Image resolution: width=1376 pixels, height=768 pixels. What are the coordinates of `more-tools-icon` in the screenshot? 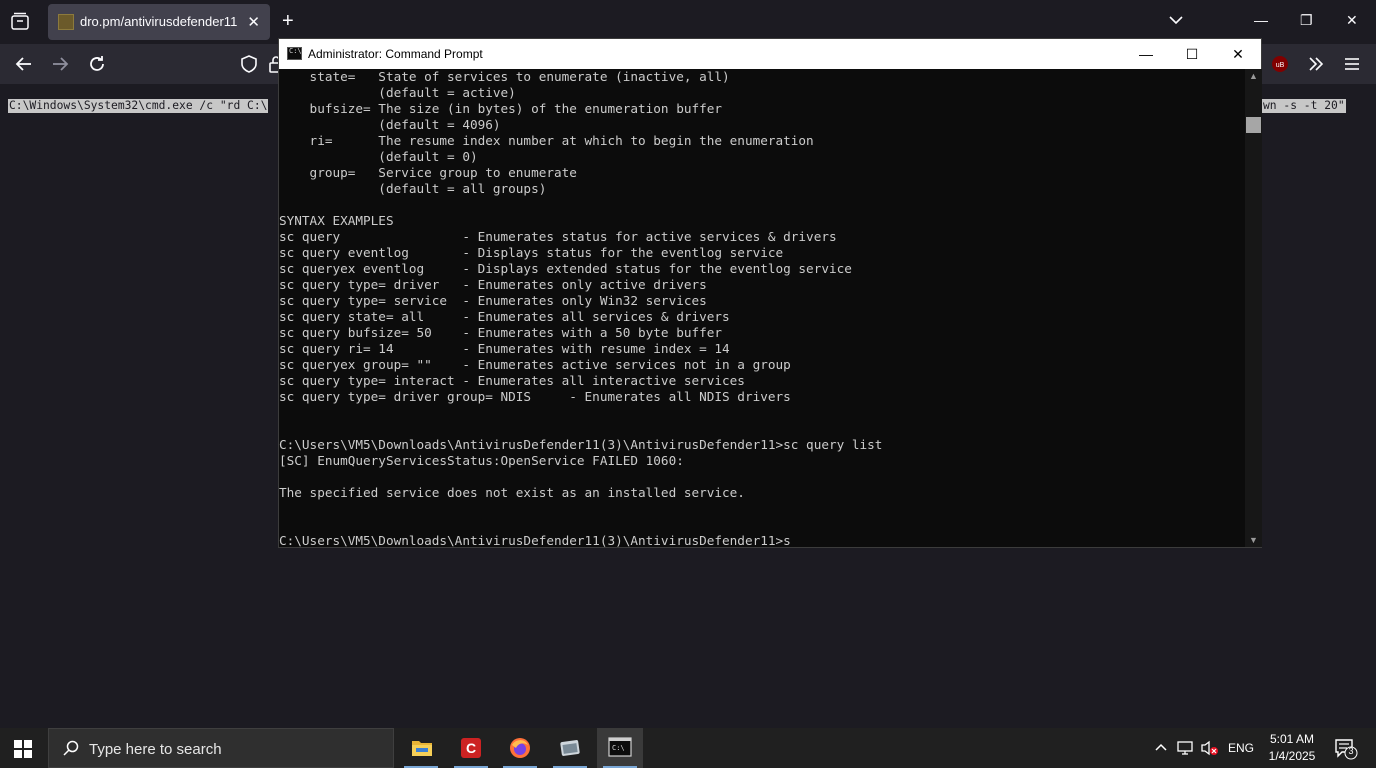 It's located at (1316, 64).